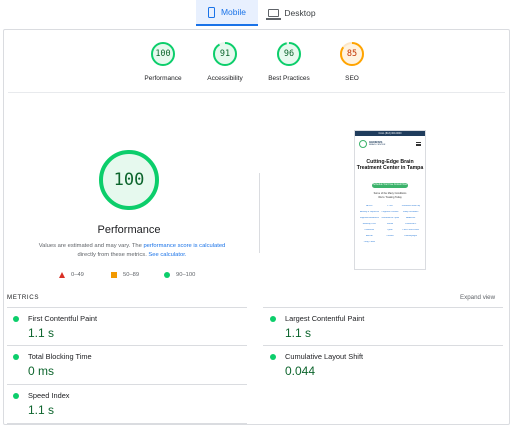 Image resolution: width=512 pixels, height=427 pixels. I want to click on summary-gauge-seo: 85 SEO, so click(352, 61).